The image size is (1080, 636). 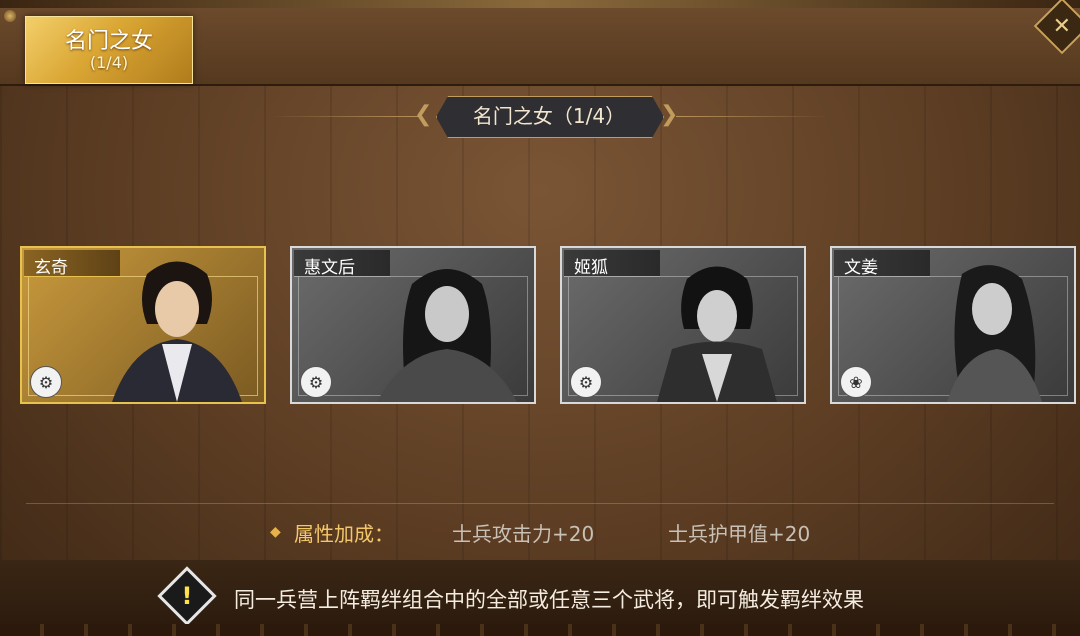 What do you see at coordinates (683, 325) in the screenshot?
I see `hero-card-jihu: 姬狐 ⚙` at bounding box center [683, 325].